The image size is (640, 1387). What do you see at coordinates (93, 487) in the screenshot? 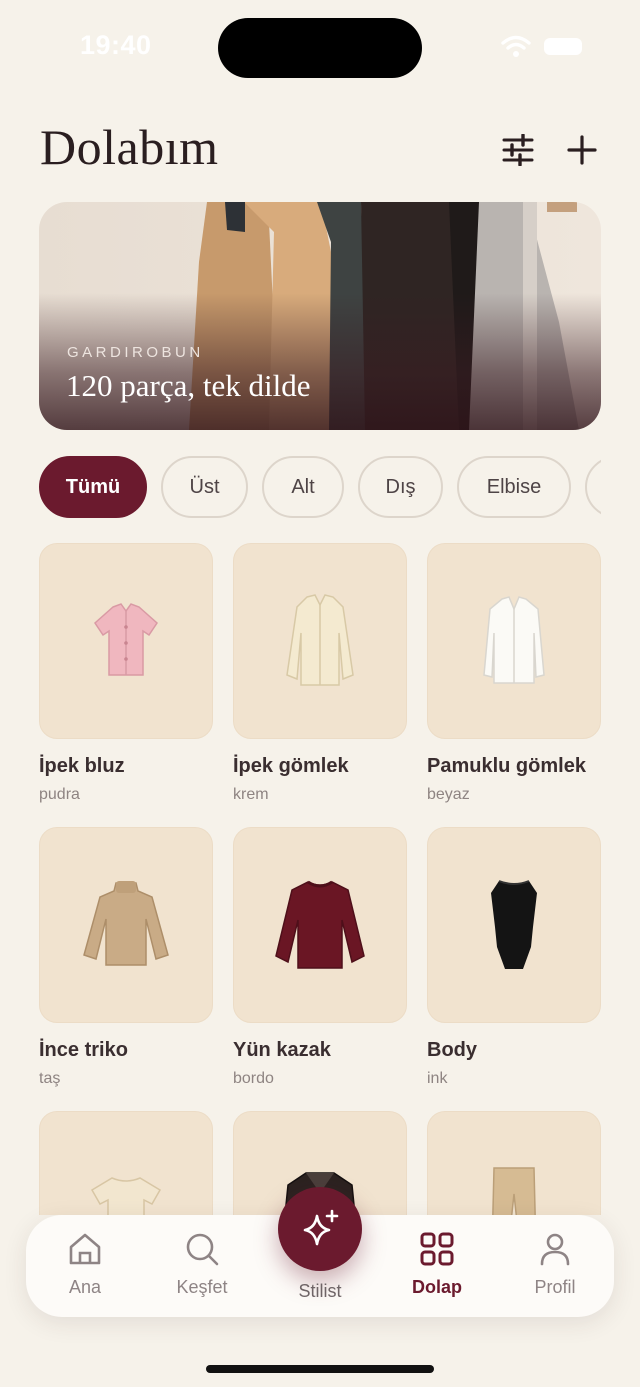
I see `chip-all: Tümü` at bounding box center [93, 487].